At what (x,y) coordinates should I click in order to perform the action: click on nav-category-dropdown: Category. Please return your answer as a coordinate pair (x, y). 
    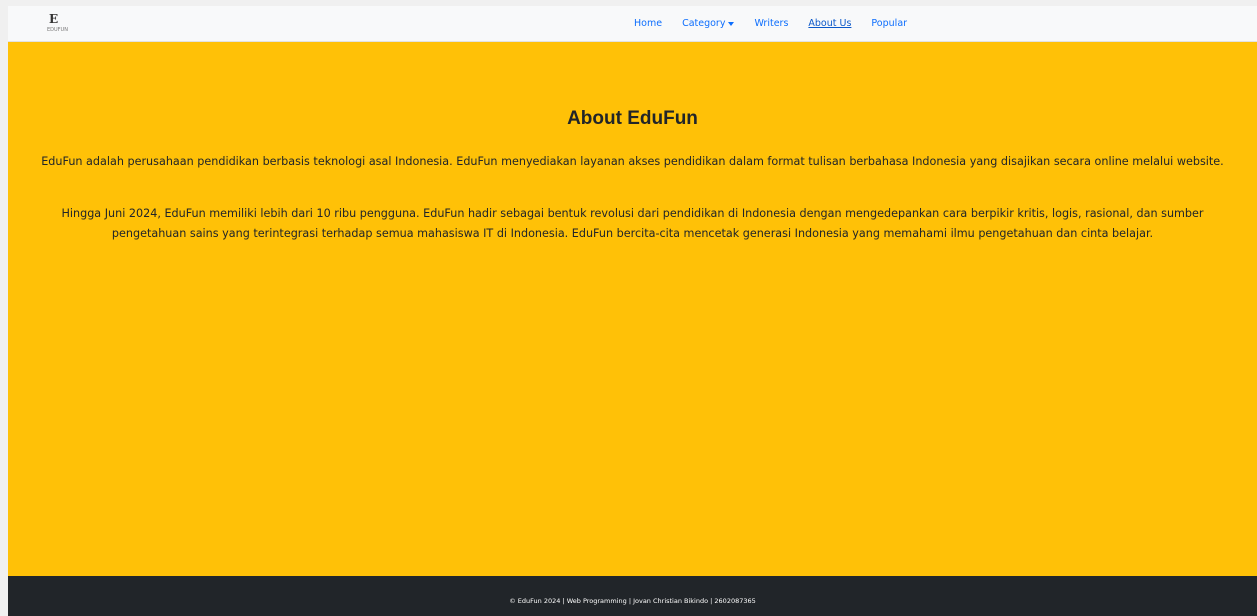
    Looking at the image, I should click on (708, 23).